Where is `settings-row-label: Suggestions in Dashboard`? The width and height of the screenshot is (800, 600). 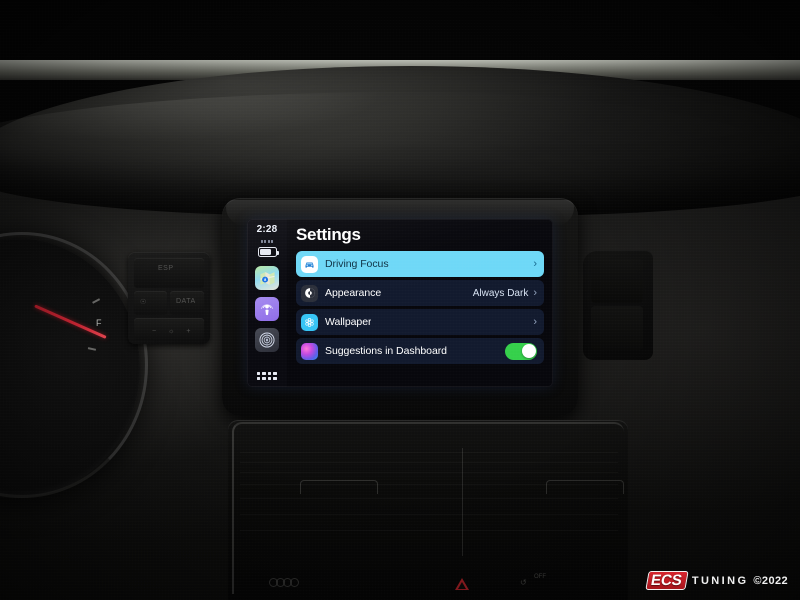
settings-row-label: Suggestions in Dashboard is located at coordinates (386, 351).